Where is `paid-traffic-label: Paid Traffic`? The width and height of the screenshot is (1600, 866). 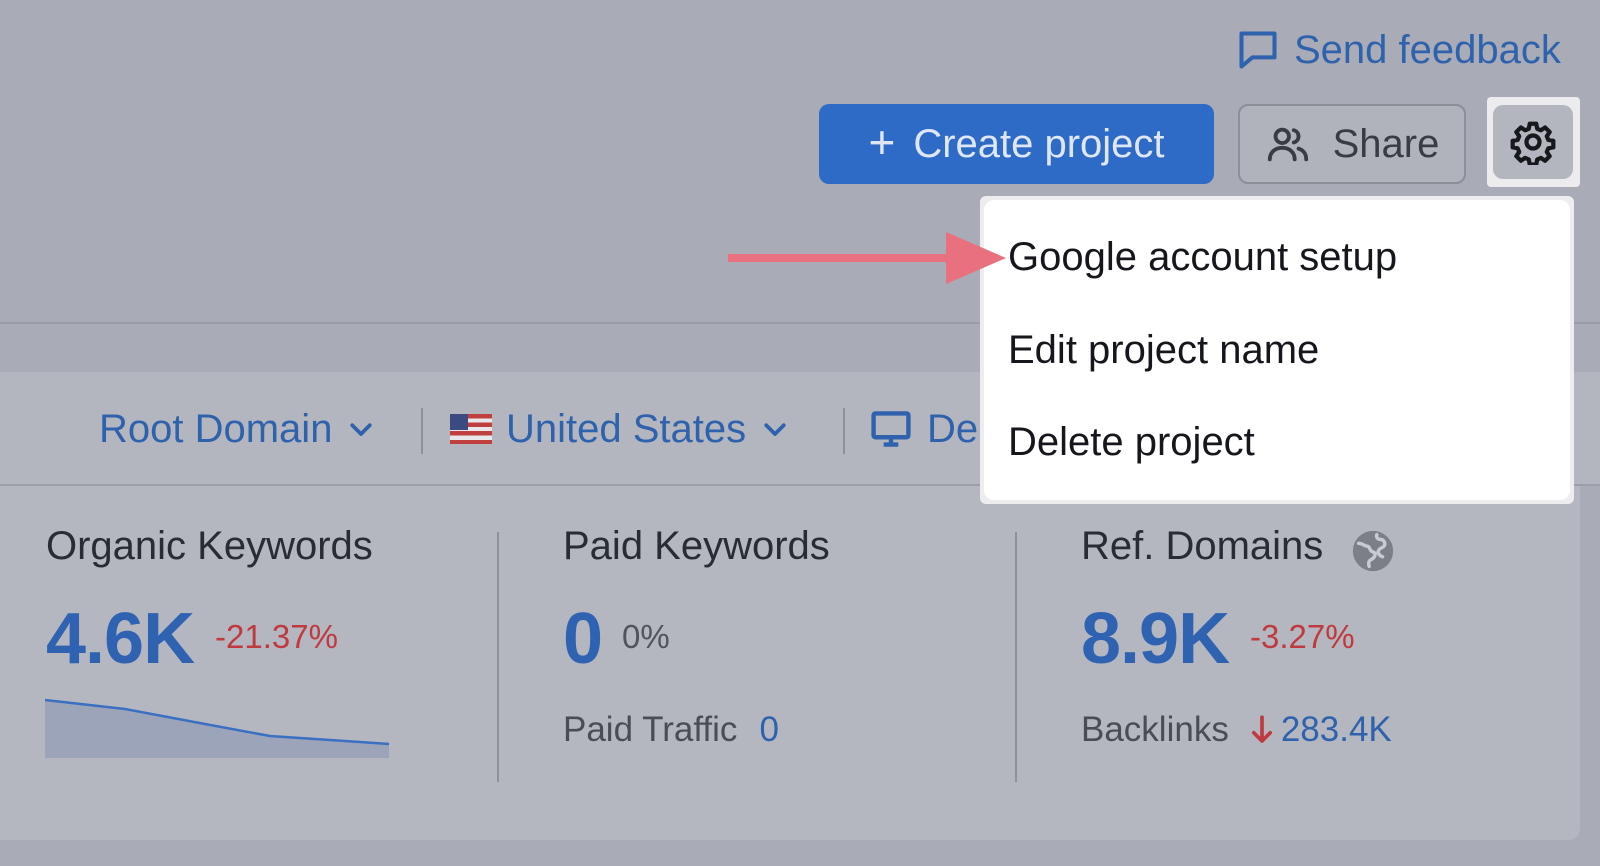 paid-traffic-label: Paid Traffic is located at coordinates (650, 729).